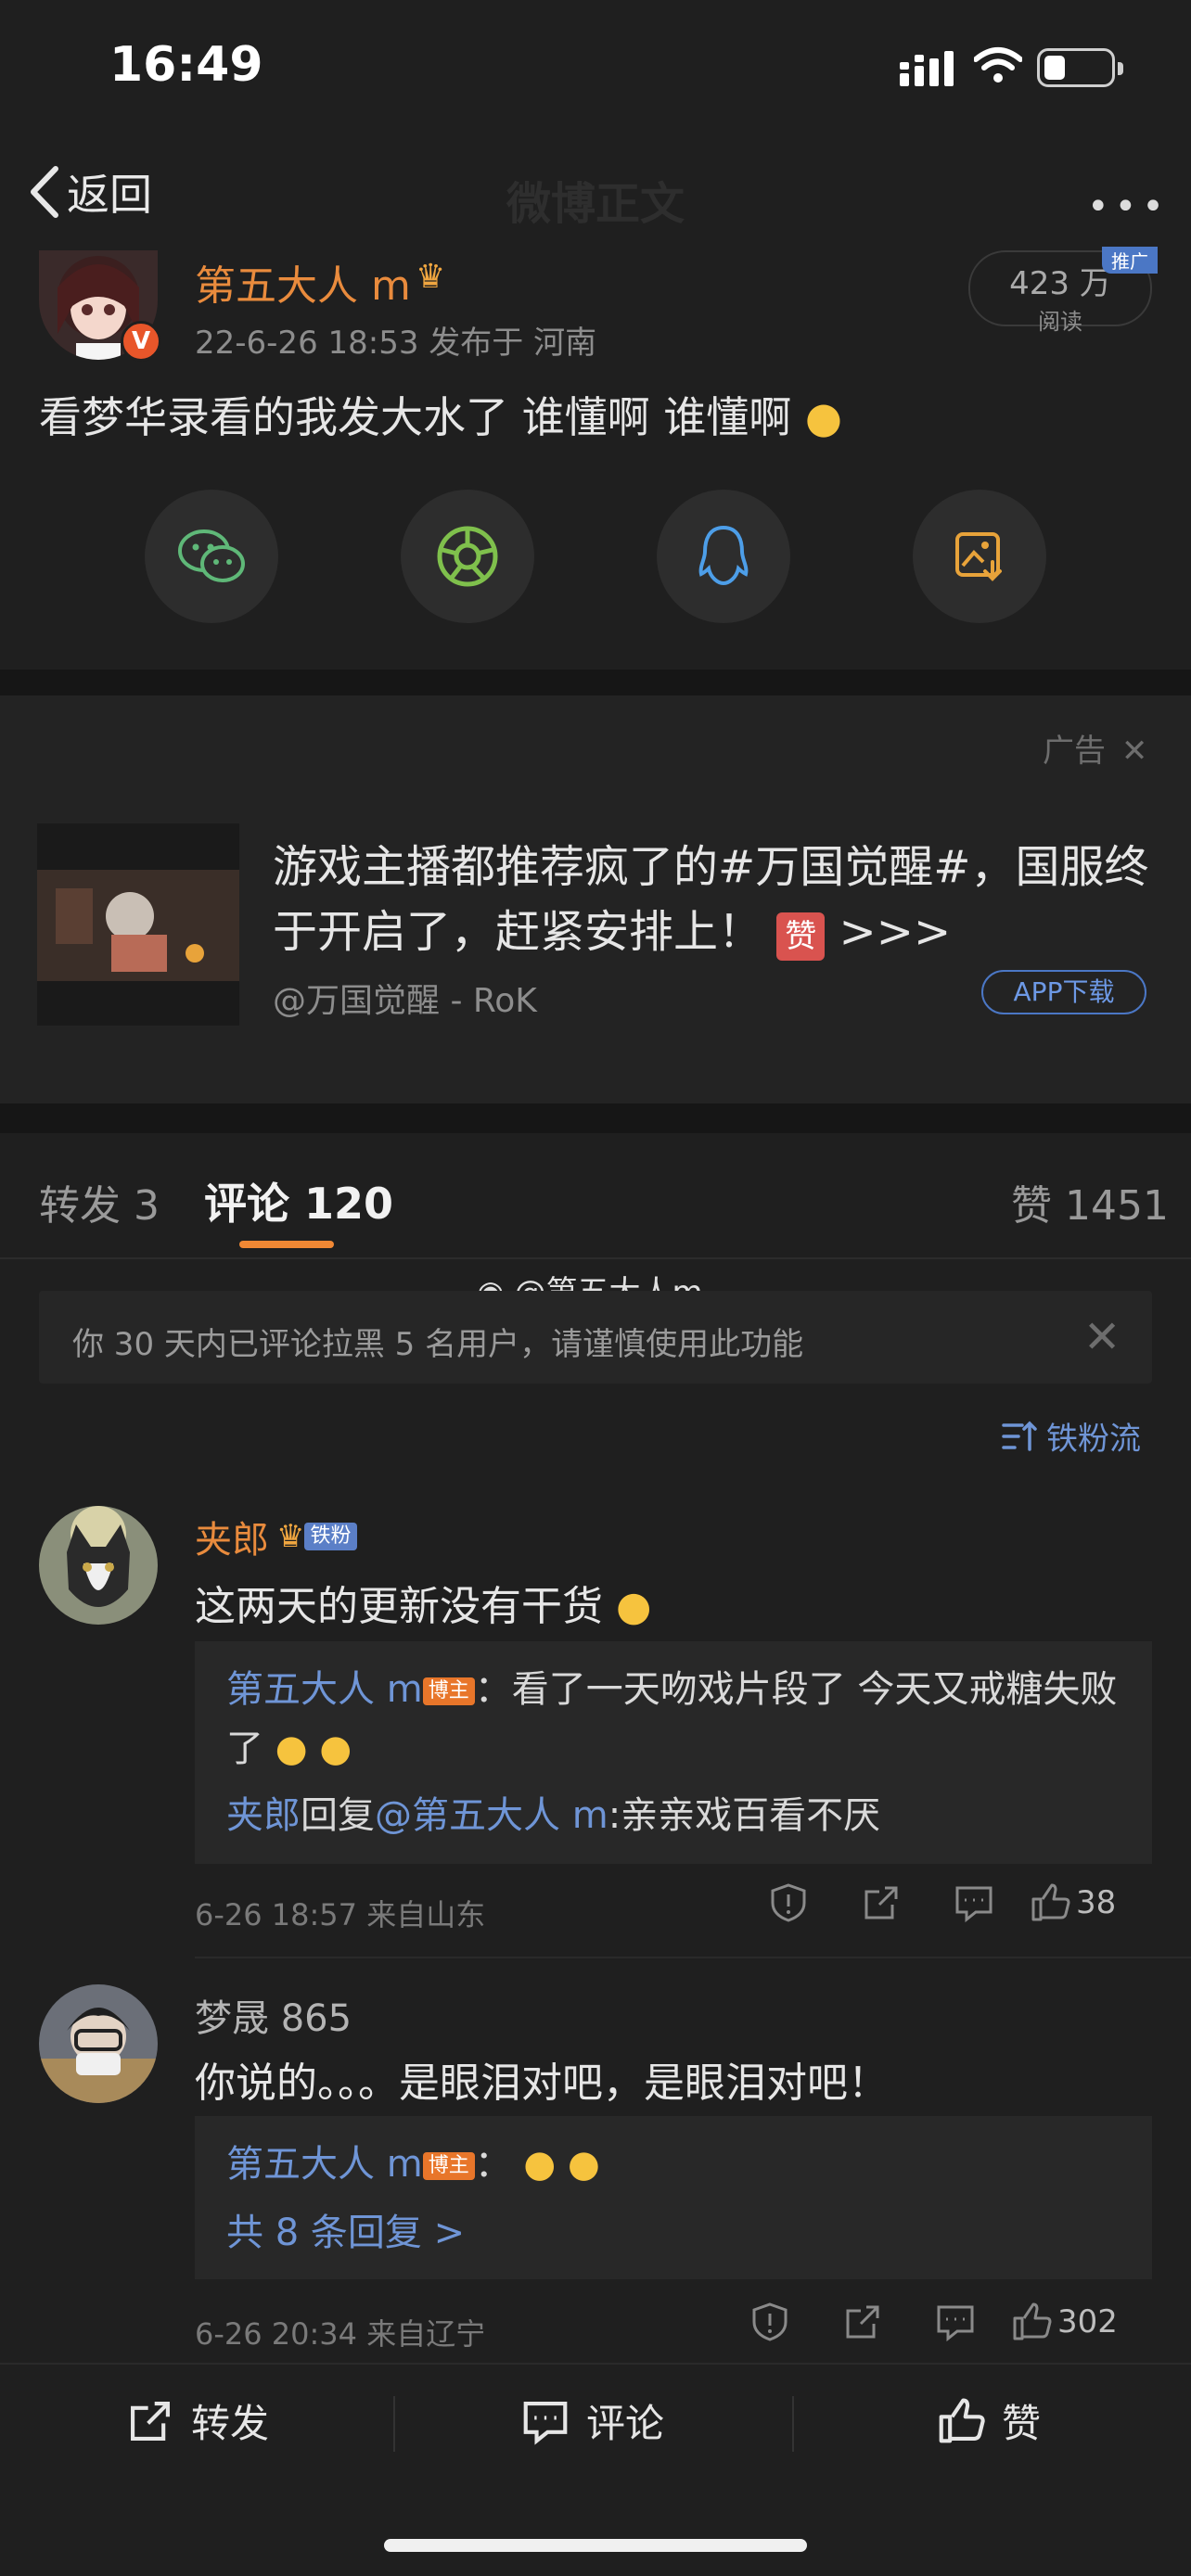 This screenshot has width=1191, height=2576. Describe the element at coordinates (99, 1202) in the screenshot. I see `tab-repost: 转发 3` at that location.